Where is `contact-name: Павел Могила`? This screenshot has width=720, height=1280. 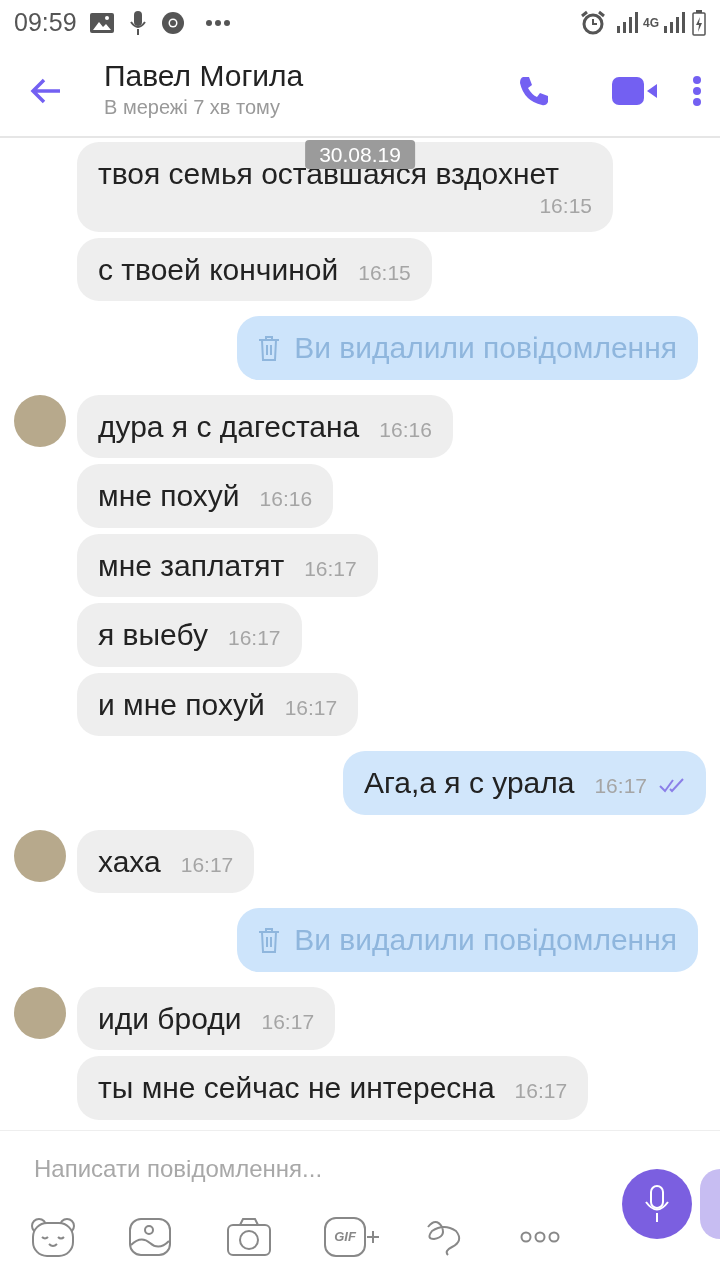
contact-name: Павел Могила is located at coordinates (204, 75).